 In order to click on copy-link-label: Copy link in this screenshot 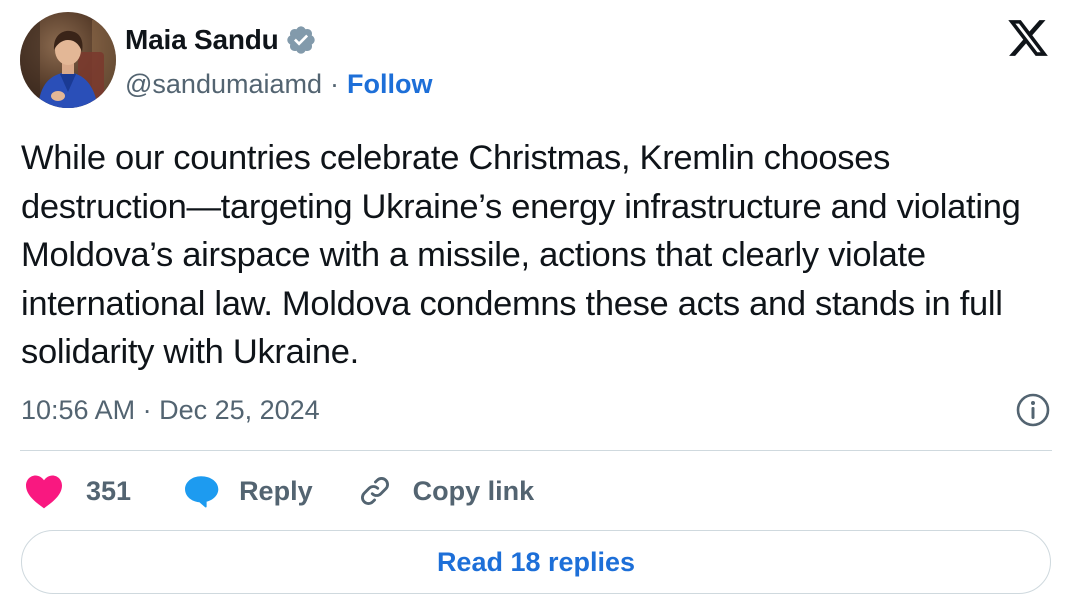, I will do `click(473, 490)`.